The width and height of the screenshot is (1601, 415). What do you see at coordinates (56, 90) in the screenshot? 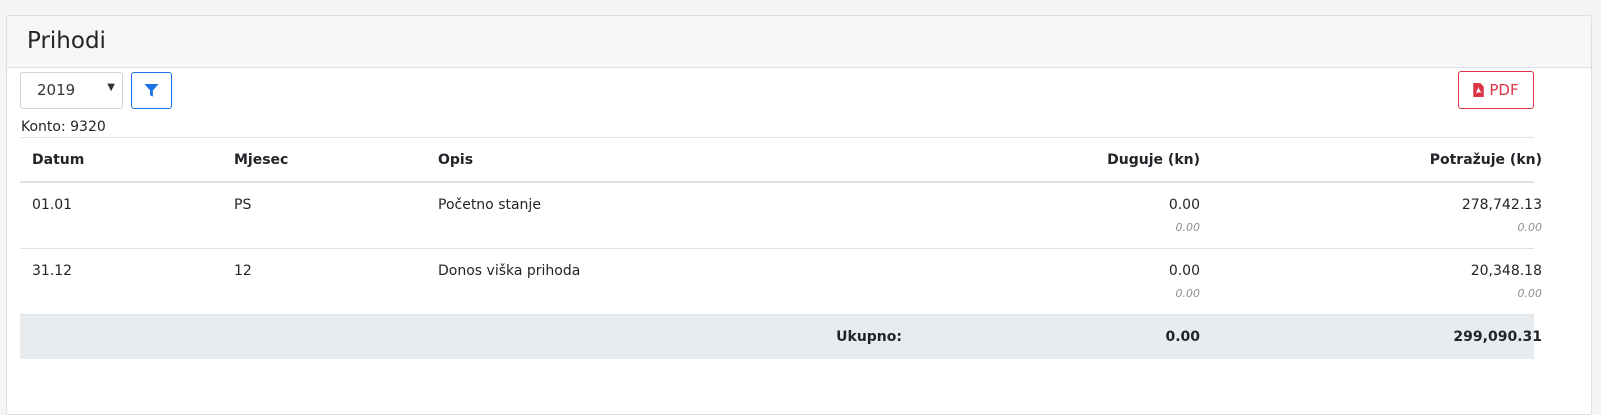
I see `year-select-value: 2019` at bounding box center [56, 90].